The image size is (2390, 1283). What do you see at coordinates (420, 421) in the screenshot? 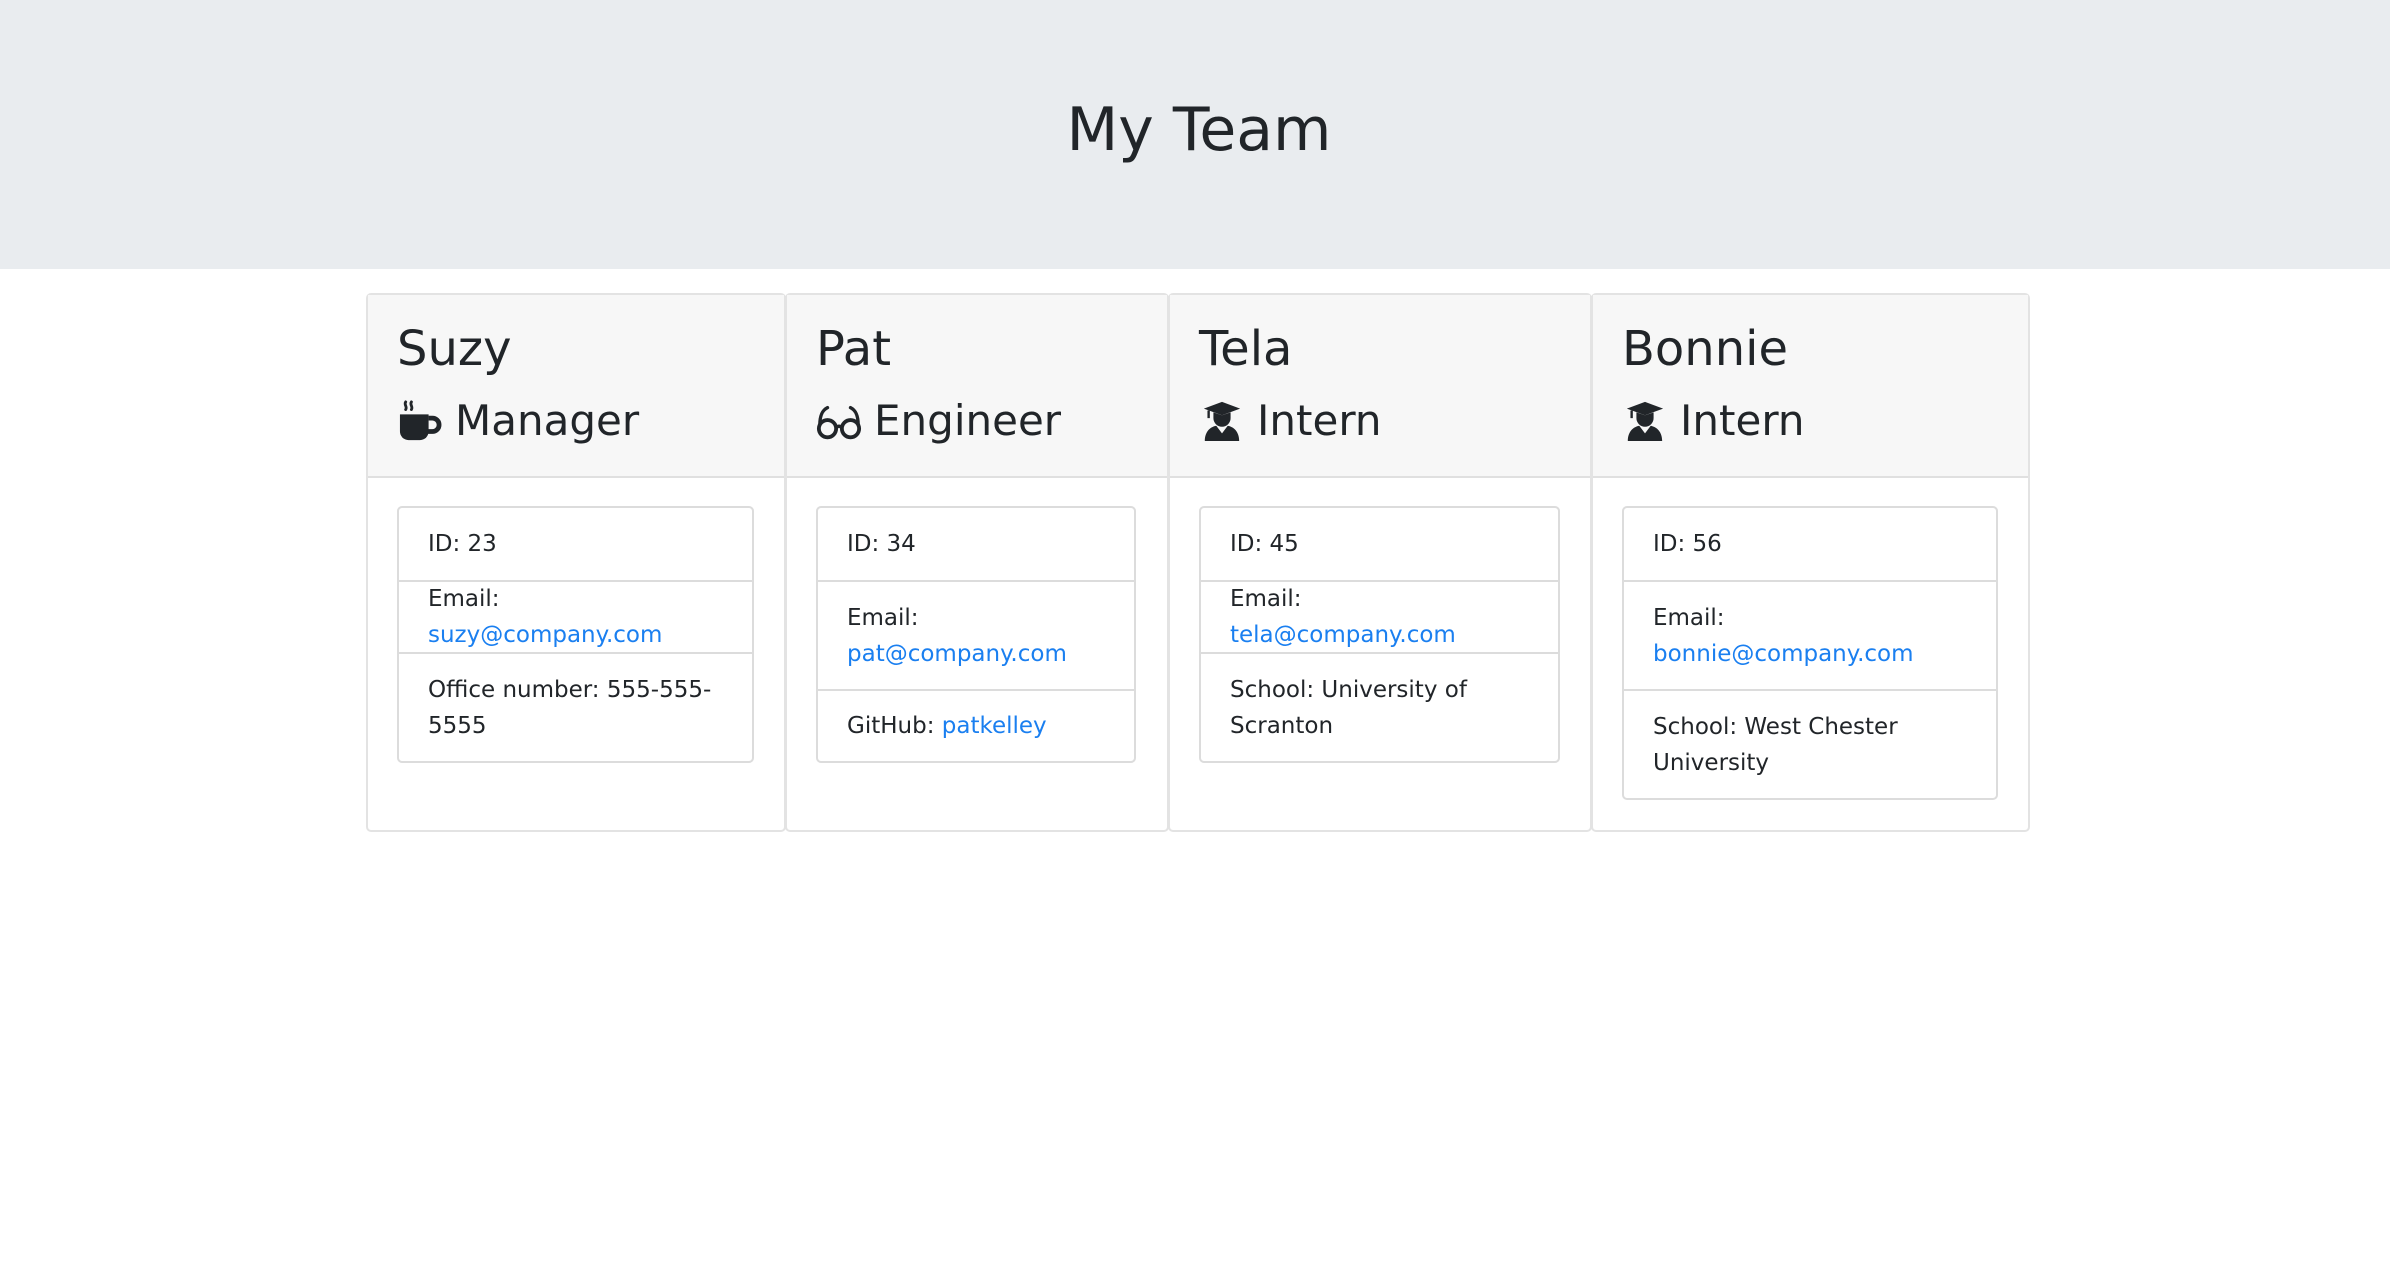
I see `coffee-mug-icon` at bounding box center [420, 421].